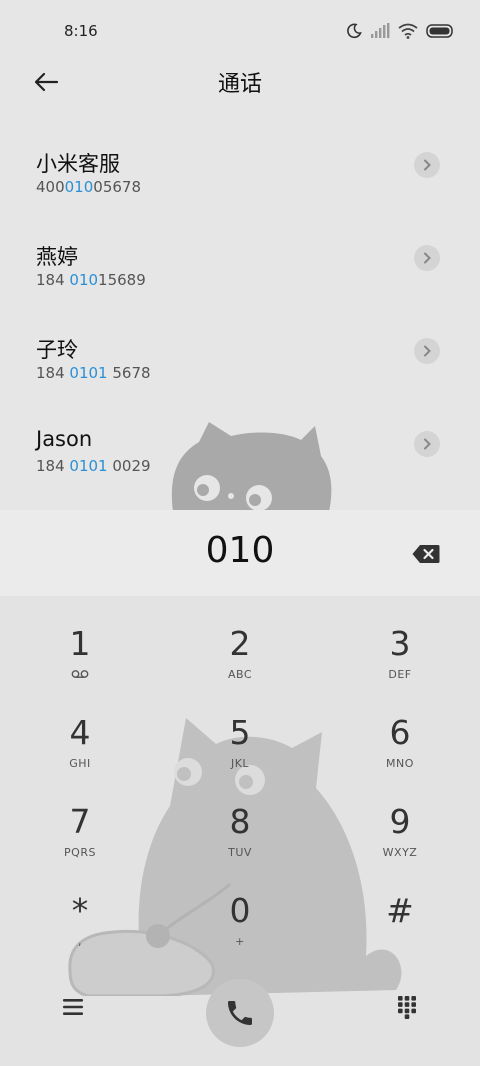  I want to click on contact-name: 小米客服, so click(78, 164).